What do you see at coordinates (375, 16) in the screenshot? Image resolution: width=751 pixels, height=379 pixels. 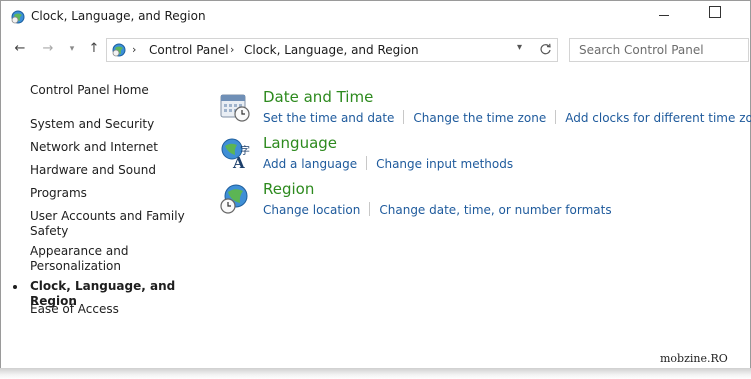 I see `title-bar: Clock, Language, and Region` at bounding box center [375, 16].